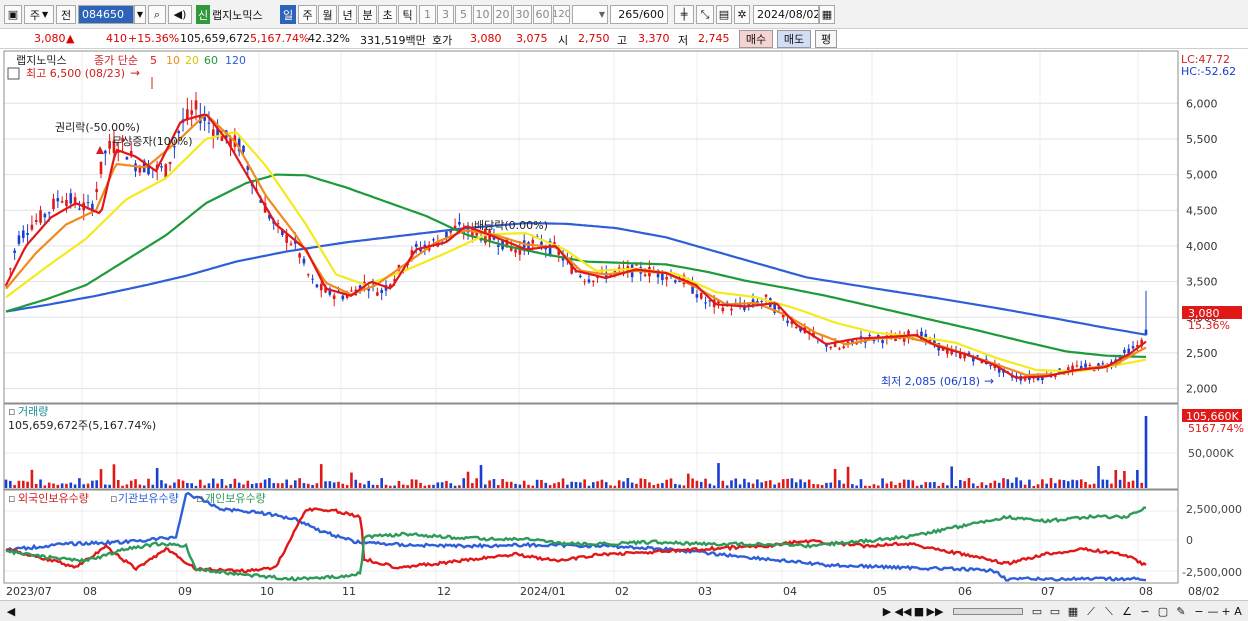 Image resolution: width=1248 pixels, height=621 pixels. Describe the element at coordinates (794, 39) in the screenshot. I see `sell-button: 매도` at that location.